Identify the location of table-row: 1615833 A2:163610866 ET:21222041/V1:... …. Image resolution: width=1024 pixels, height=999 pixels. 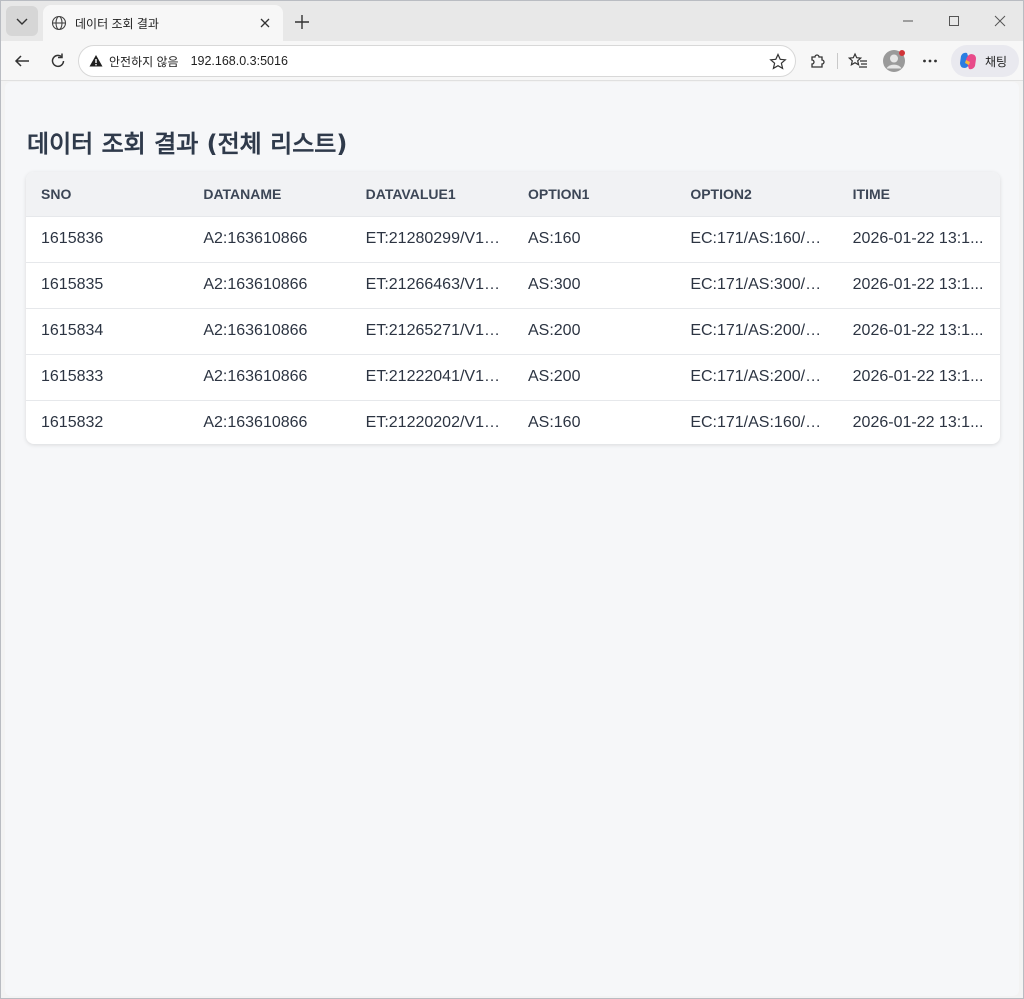
(513, 377).